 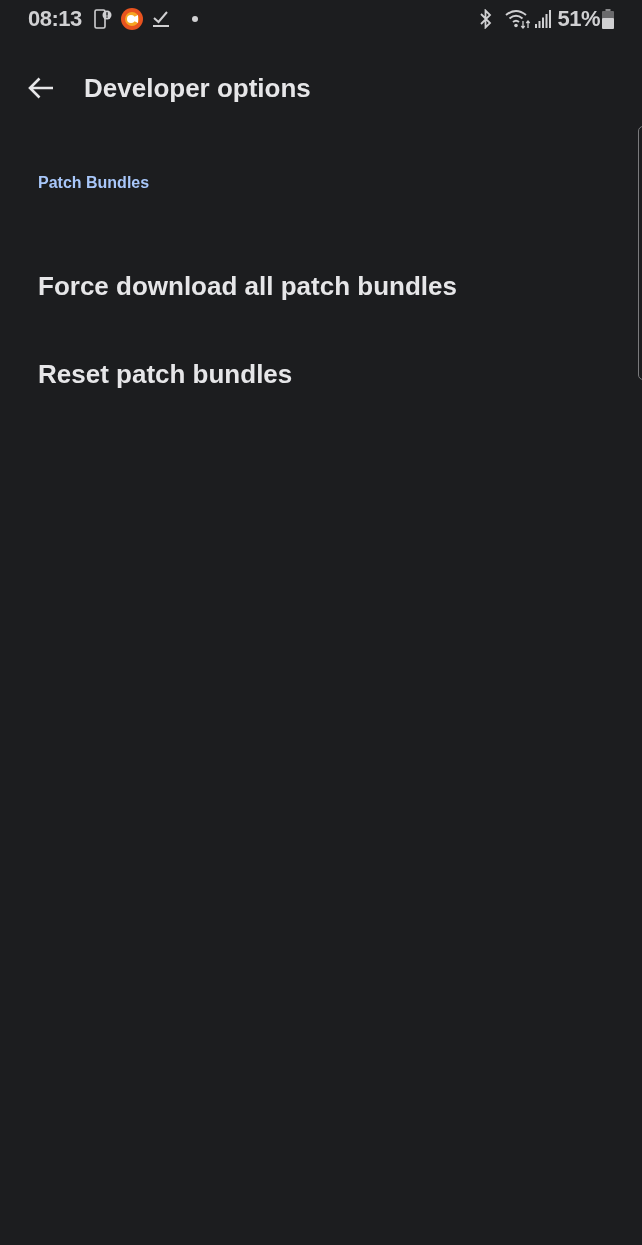 I want to click on page-title: Developer options, so click(x=197, y=88).